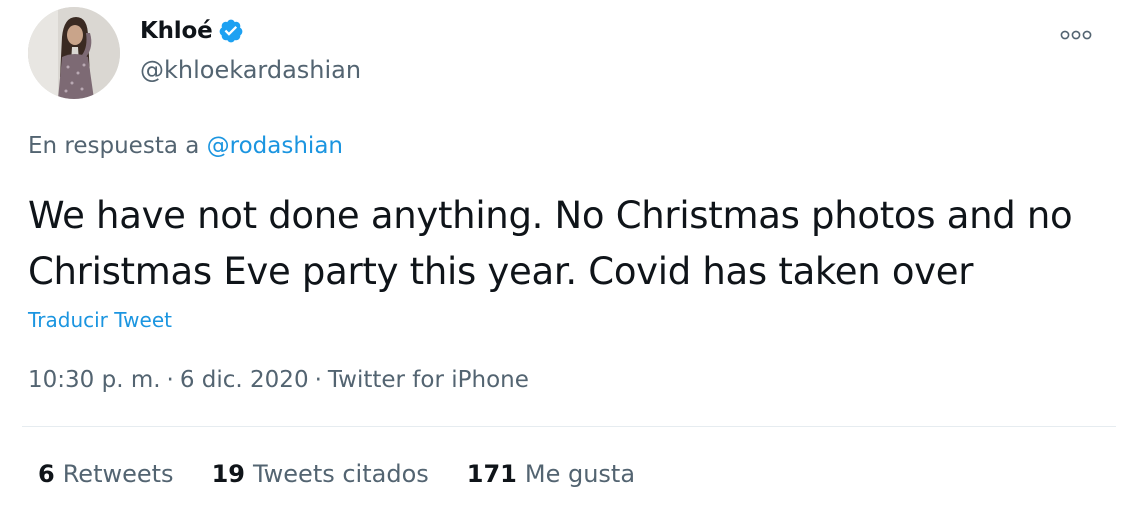  What do you see at coordinates (176, 31) in the screenshot?
I see `author-display-name: Khloé` at bounding box center [176, 31].